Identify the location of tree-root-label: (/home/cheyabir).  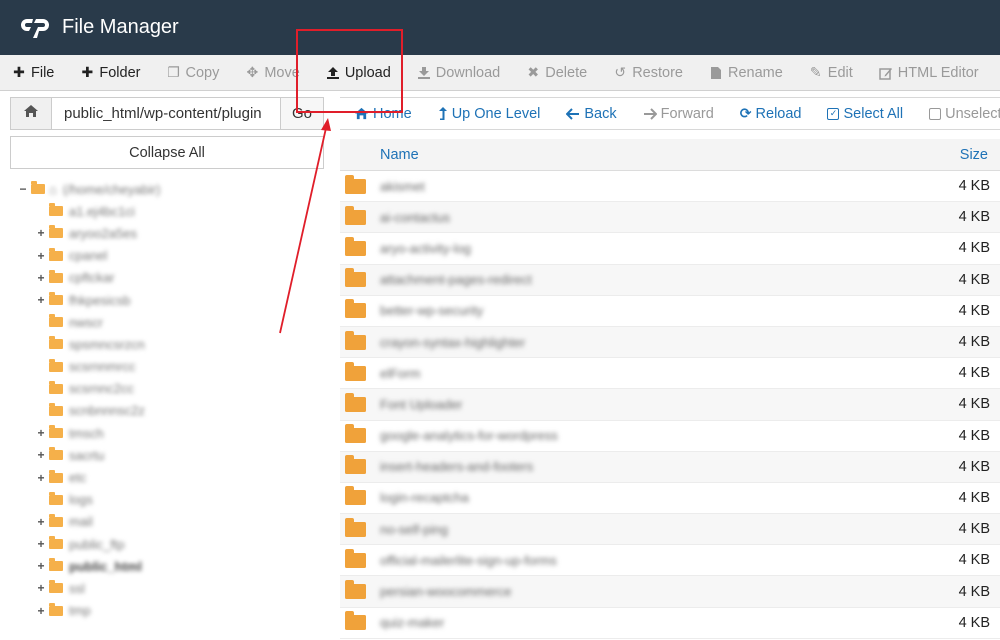
(111, 189).